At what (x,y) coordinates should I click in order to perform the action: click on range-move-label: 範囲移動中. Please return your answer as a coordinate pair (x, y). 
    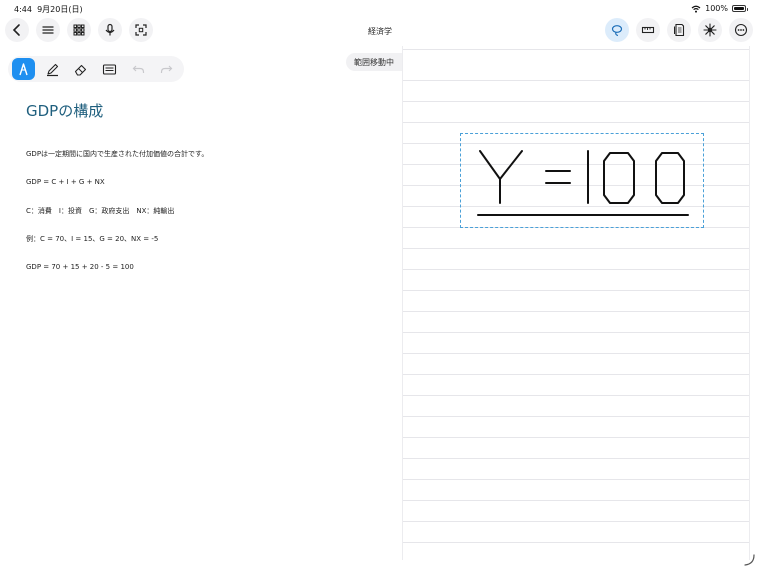
    Looking at the image, I should click on (374, 62).